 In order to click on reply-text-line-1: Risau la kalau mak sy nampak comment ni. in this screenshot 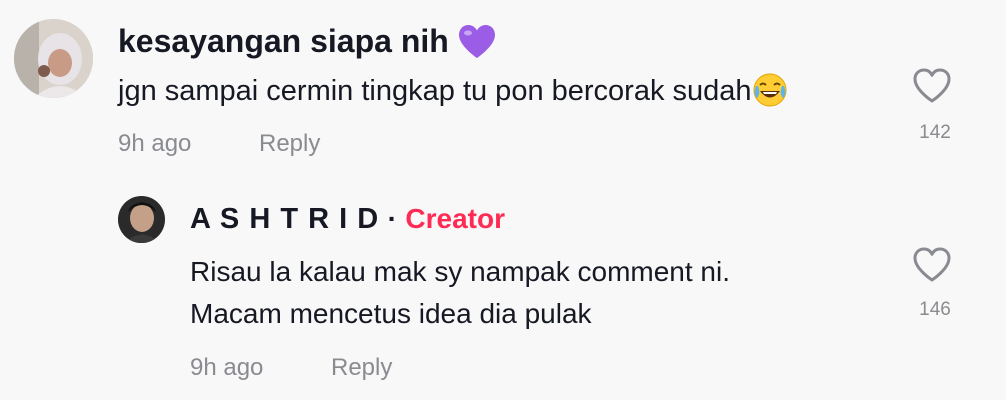, I will do `click(460, 271)`.